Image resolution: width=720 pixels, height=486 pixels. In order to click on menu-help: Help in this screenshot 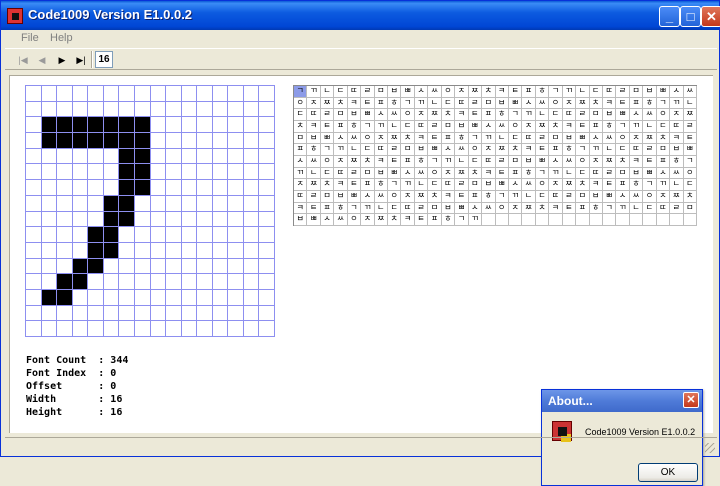, I will do `click(61, 38)`.